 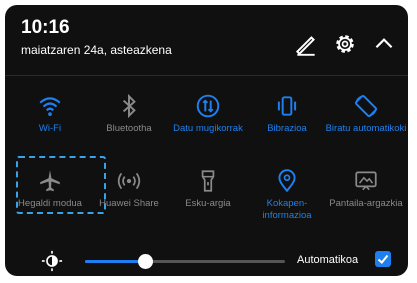 I want to click on flashlight-icon, so click(x=208, y=181).